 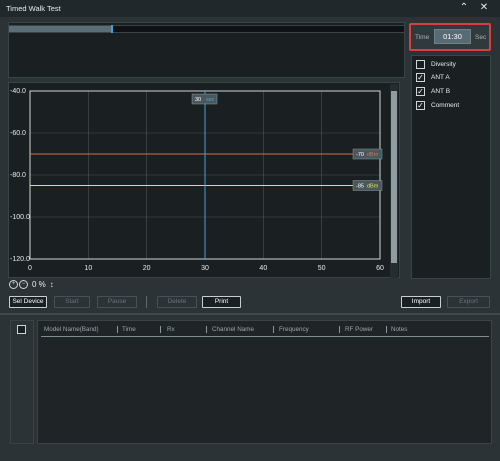 What do you see at coordinates (18, 91) in the screenshot?
I see `y-tick-label: -40.0` at bounding box center [18, 91].